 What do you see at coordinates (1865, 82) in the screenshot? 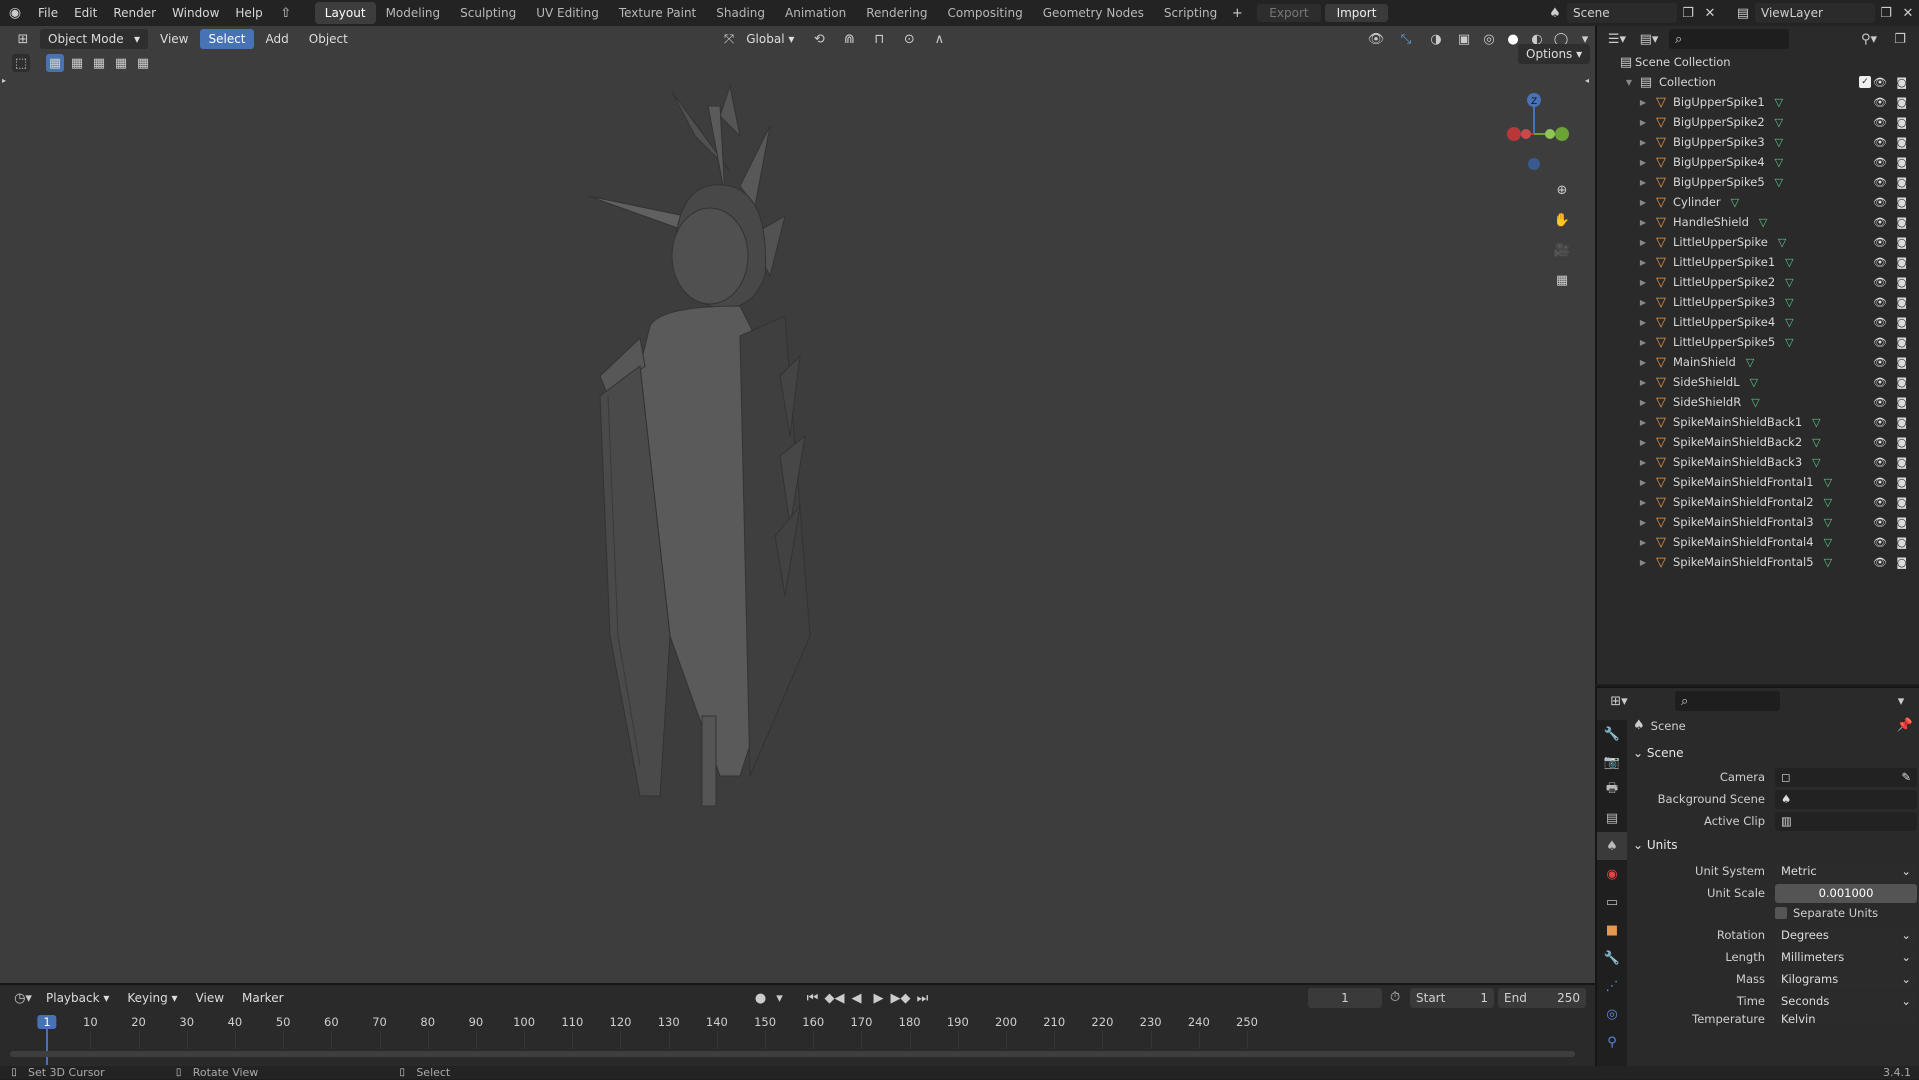
I see `exclude-checkbox: ✓` at bounding box center [1865, 82].